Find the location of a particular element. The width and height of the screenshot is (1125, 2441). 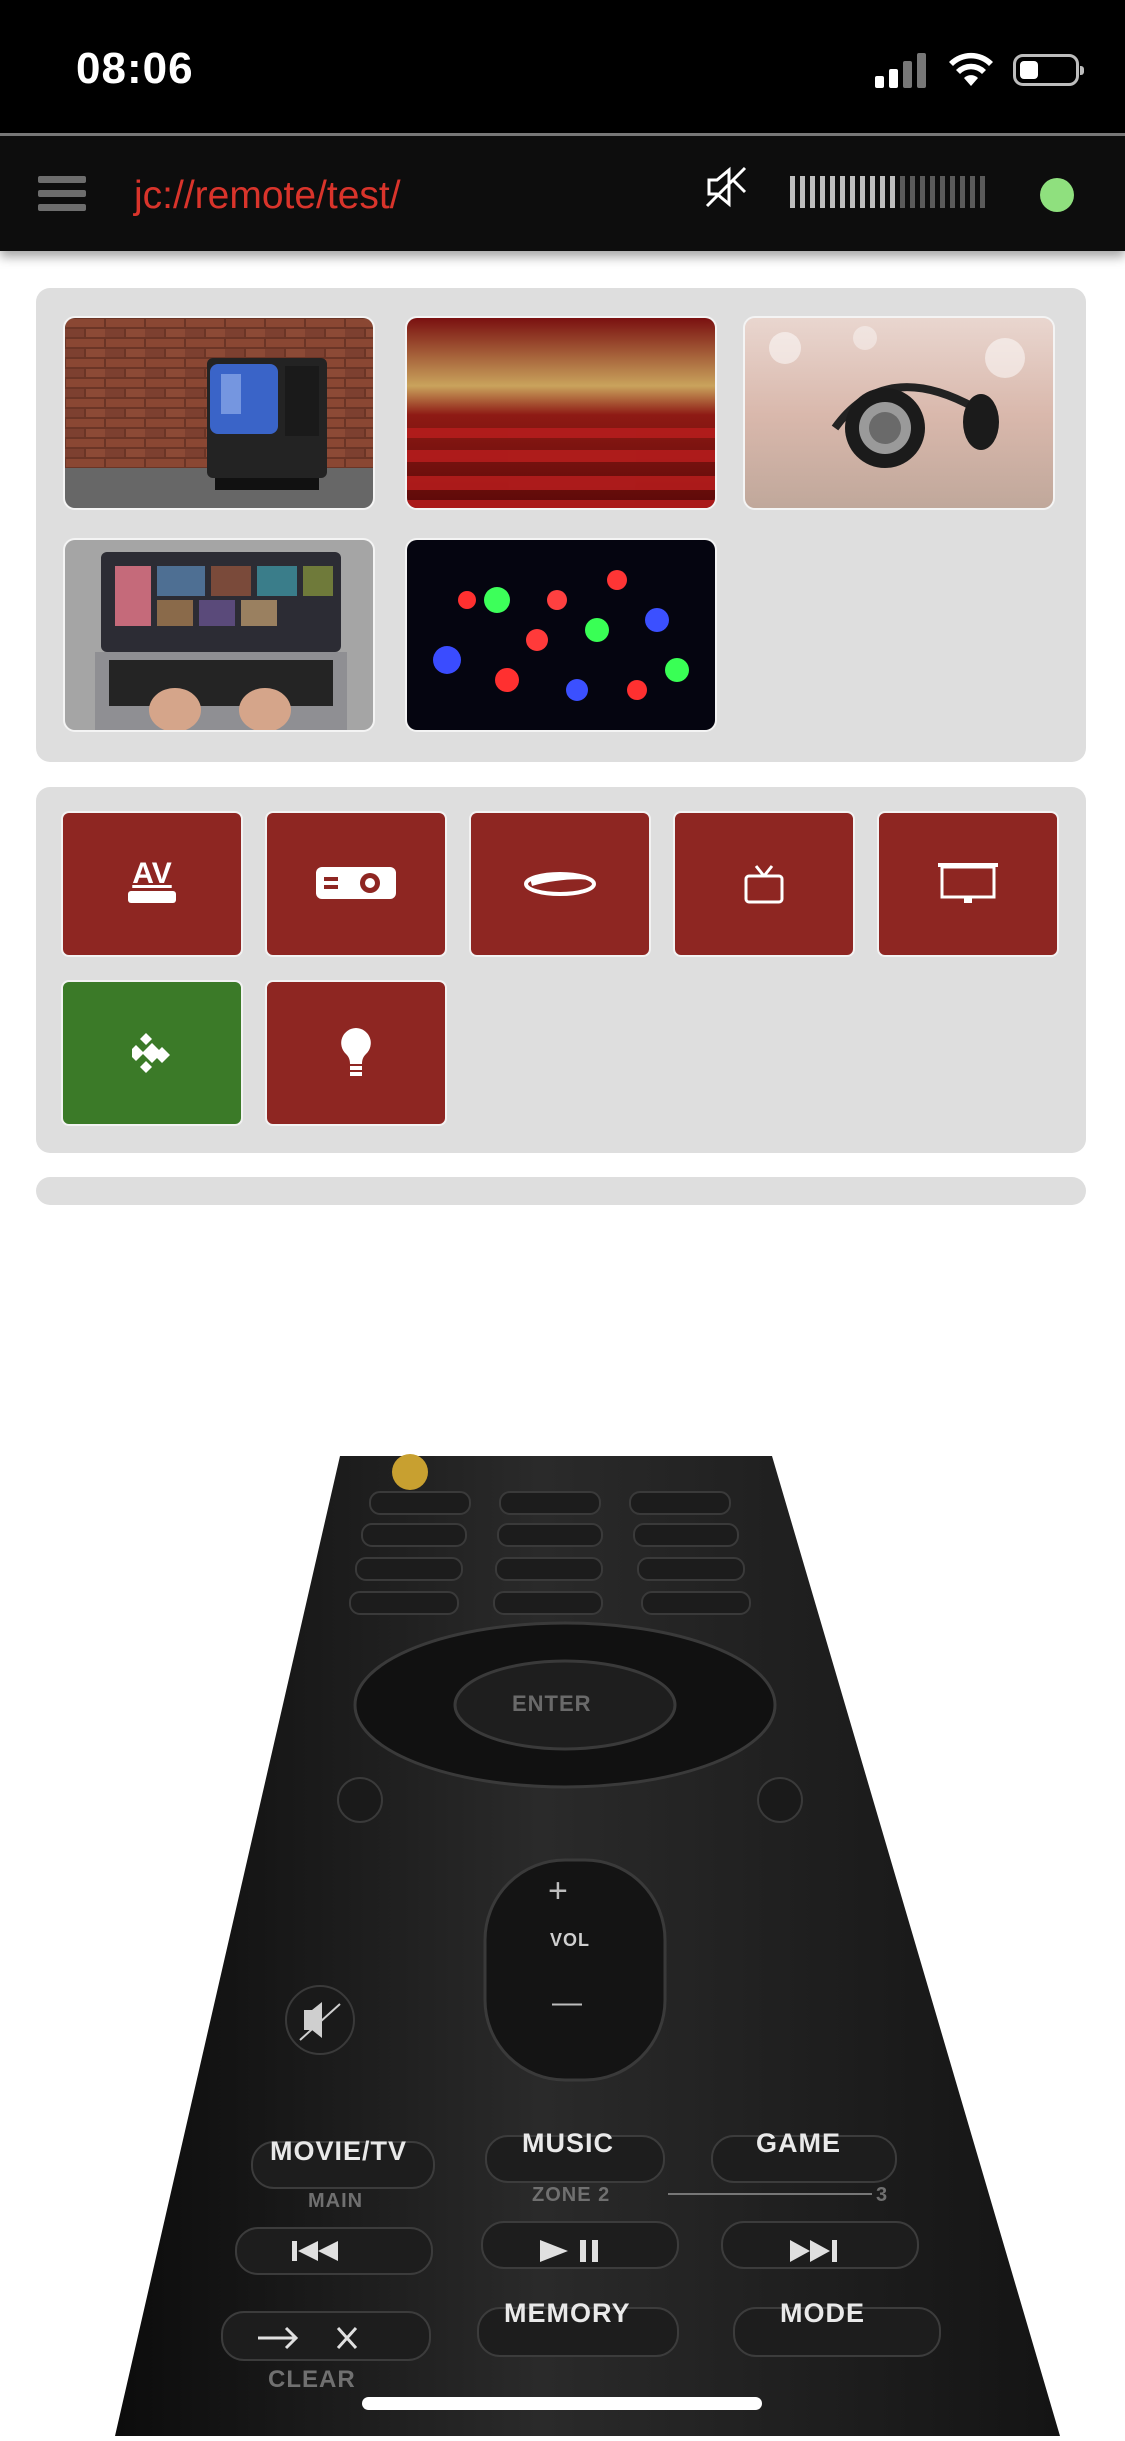

projection-screen-icon is located at coordinates (968, 883).